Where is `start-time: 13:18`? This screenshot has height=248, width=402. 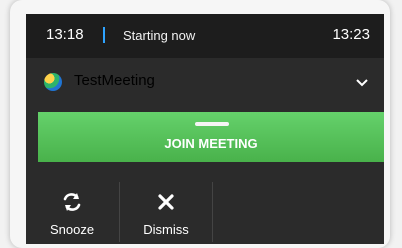 start-time: 13:18 is located at coordinates (65, 34).